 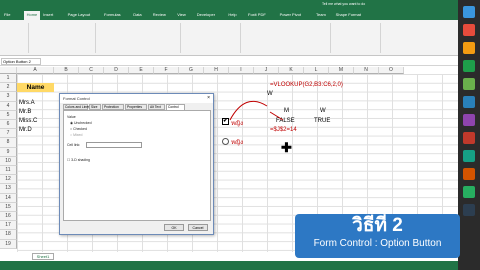 What do you see at coordinates (8, 106) in the screenshot?
I see `row-header: 4` at bounding box center [8, 106].